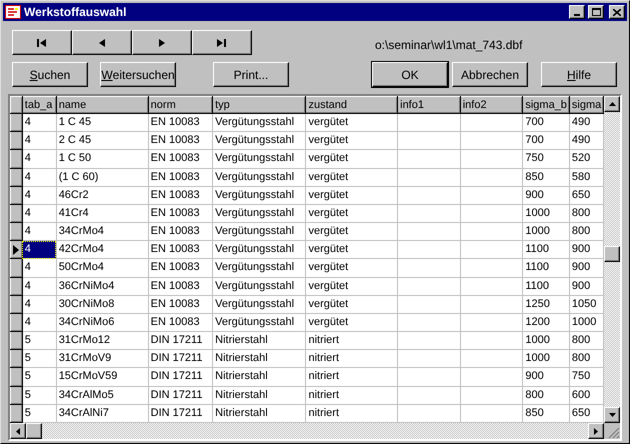 The width and height of the screenshot is (630, 444). Describe the element at coordinates (307, 431) in the screenshot. I see `horizontal-scrollbar` at that location.